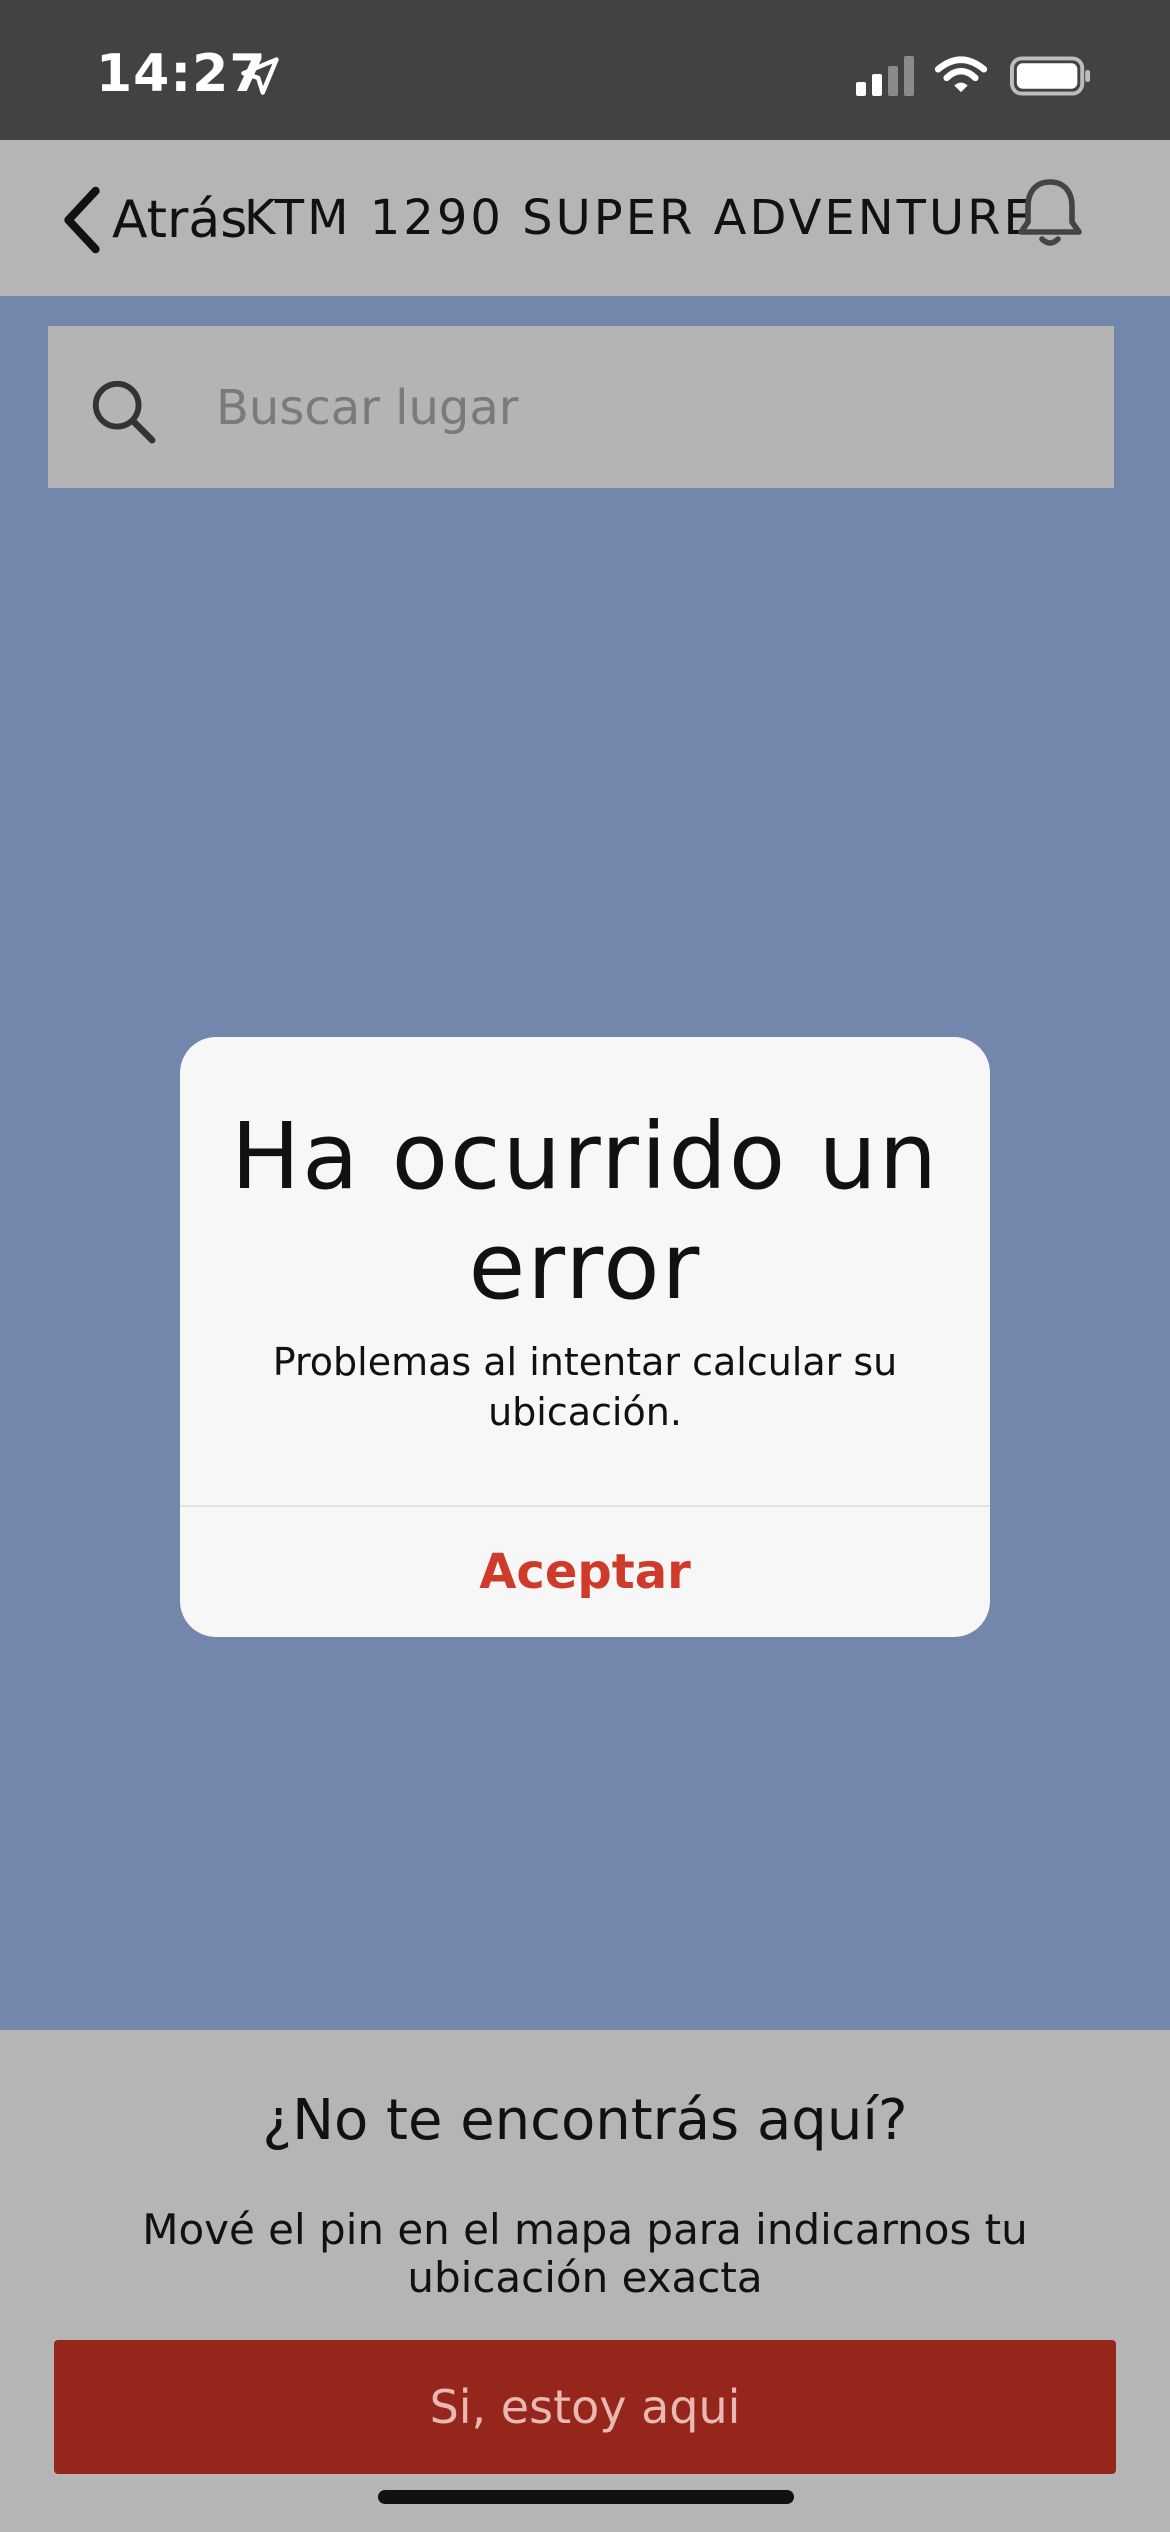 This screenshot has height=2532, width=1170. Describe the element at coordinates (180, 220) in the screenshot. I see `back-label: Atrás` at that location.